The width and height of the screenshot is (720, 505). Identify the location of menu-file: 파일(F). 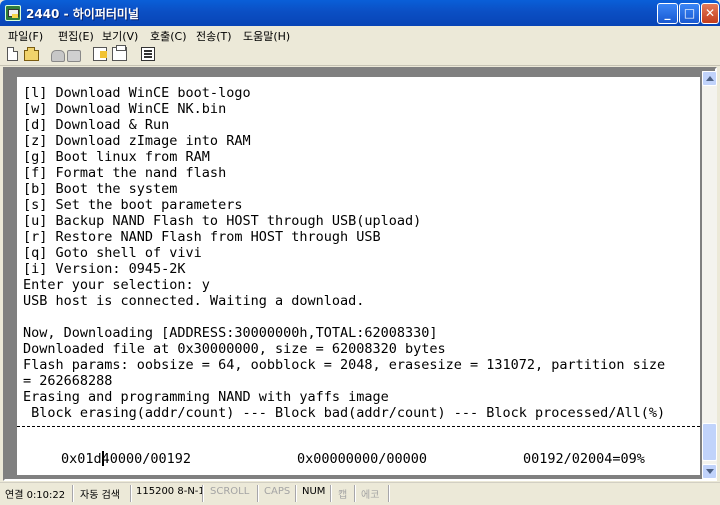
(25, 36).